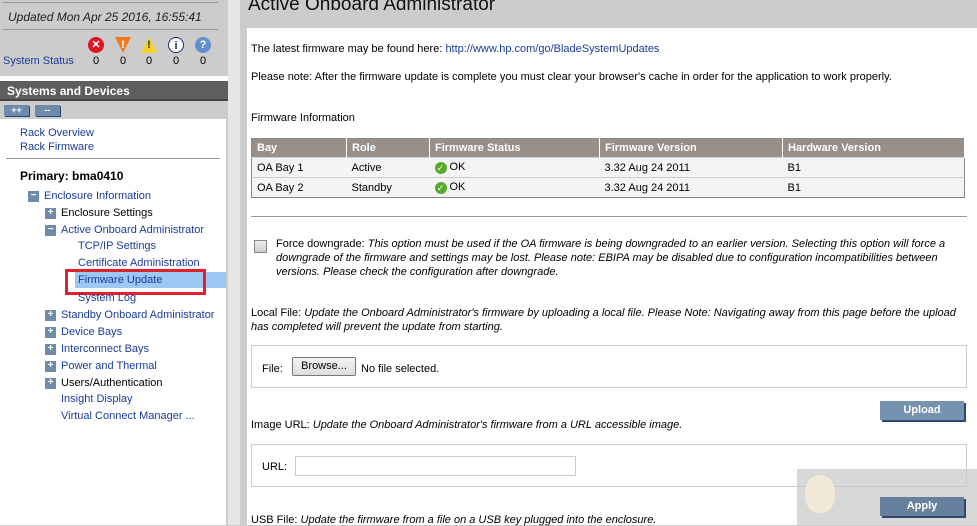  I want to click on apply-button: Apply, so click(922, 506).